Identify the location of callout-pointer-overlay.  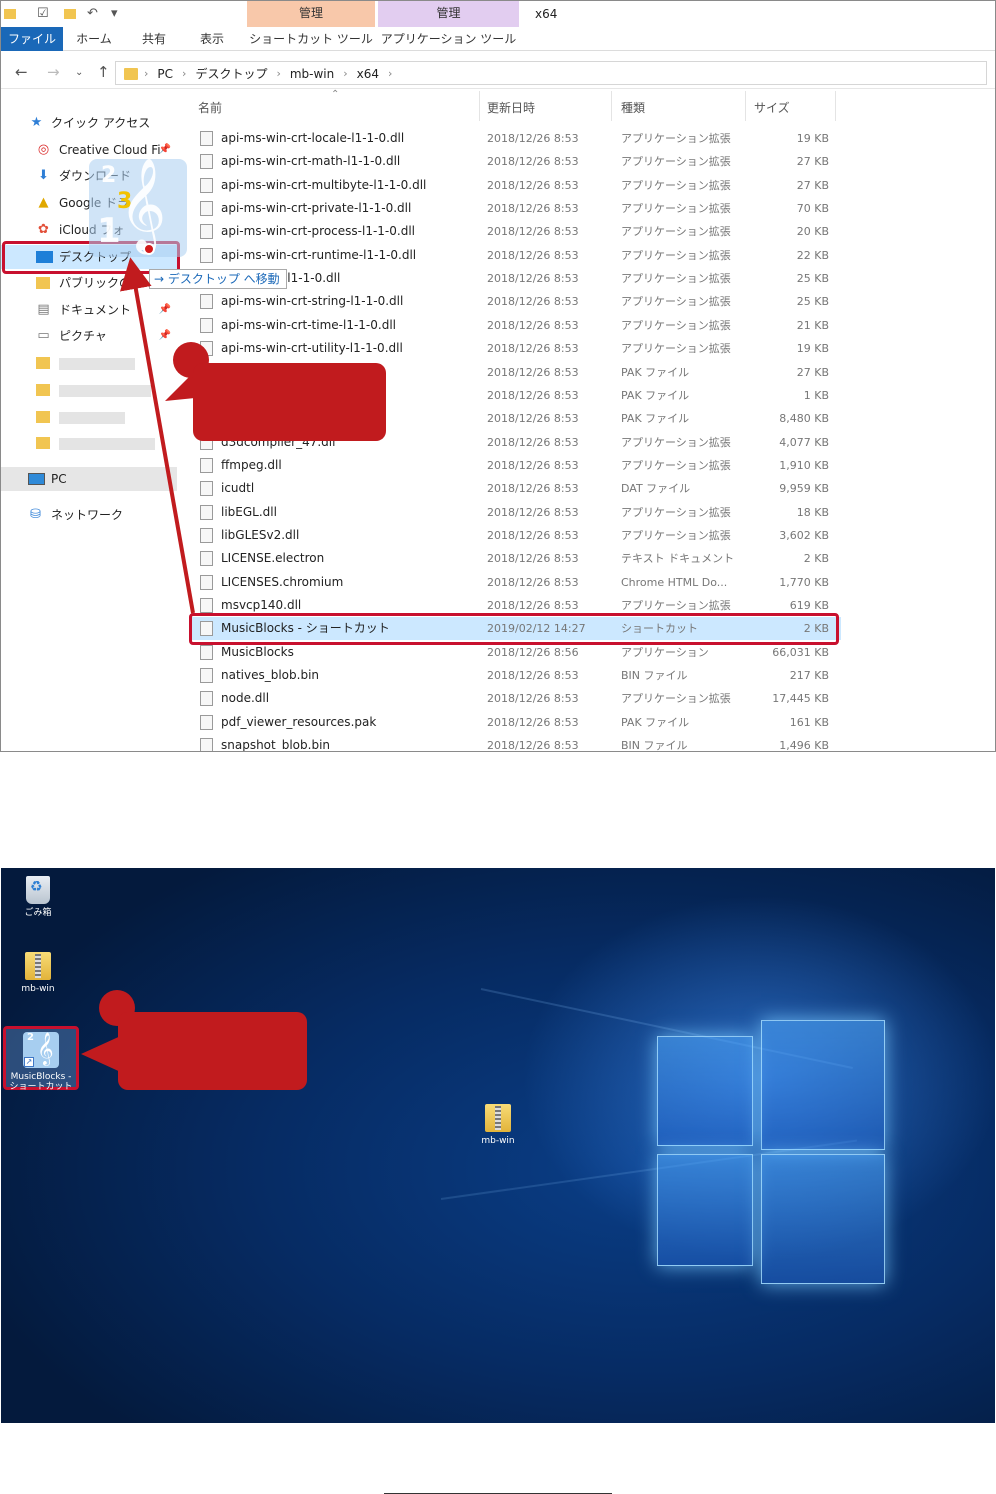
(103, 1054).